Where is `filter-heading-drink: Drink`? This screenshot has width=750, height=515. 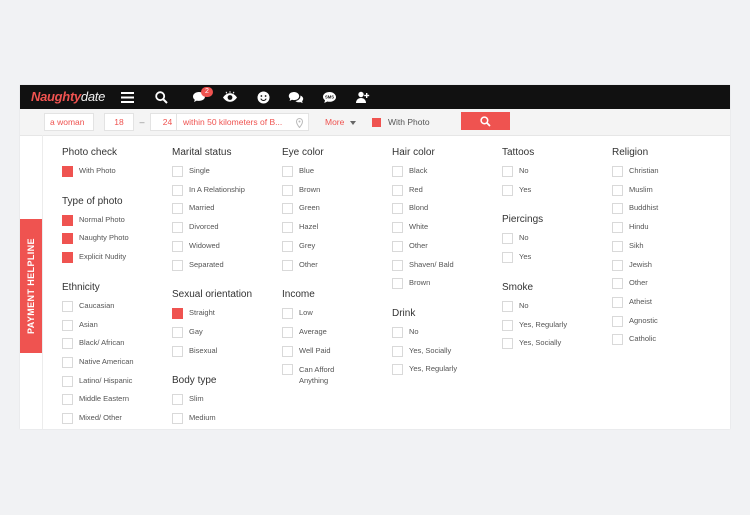
filter-heading-drink: Drink is located at coordinates (404, 313).